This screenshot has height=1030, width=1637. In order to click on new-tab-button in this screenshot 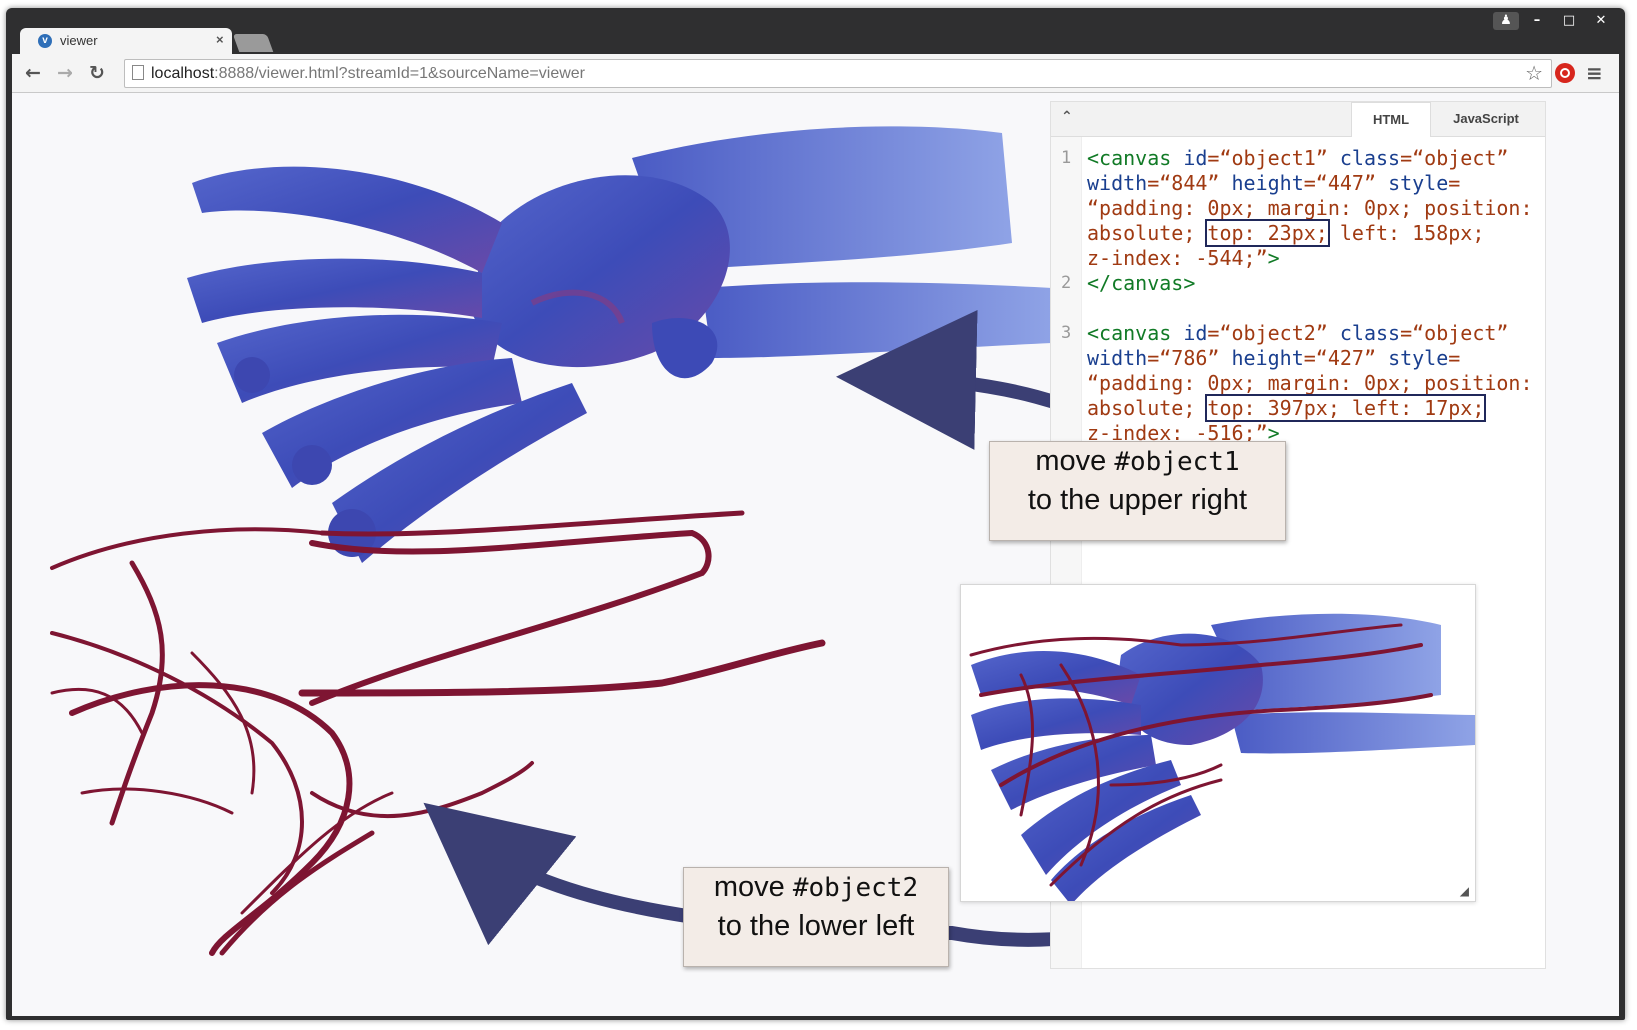, I will do `click(253, 43)`.